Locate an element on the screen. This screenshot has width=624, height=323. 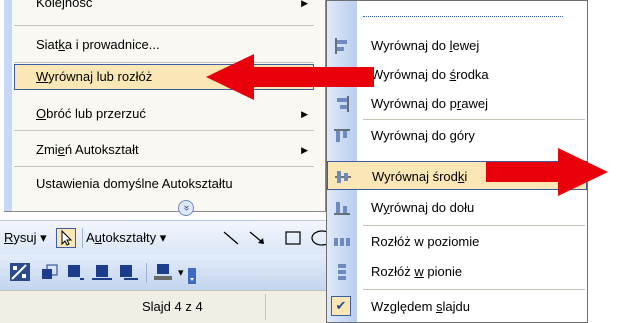
label-accelerator: e is located at coordinates (61, 149).